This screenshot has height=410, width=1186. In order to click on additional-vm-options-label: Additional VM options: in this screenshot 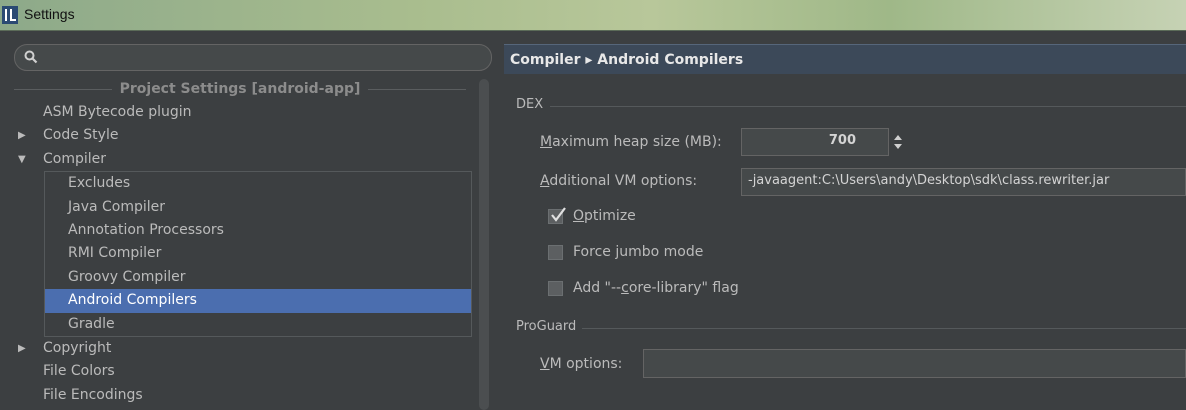, I will do `click(618, 181)`.